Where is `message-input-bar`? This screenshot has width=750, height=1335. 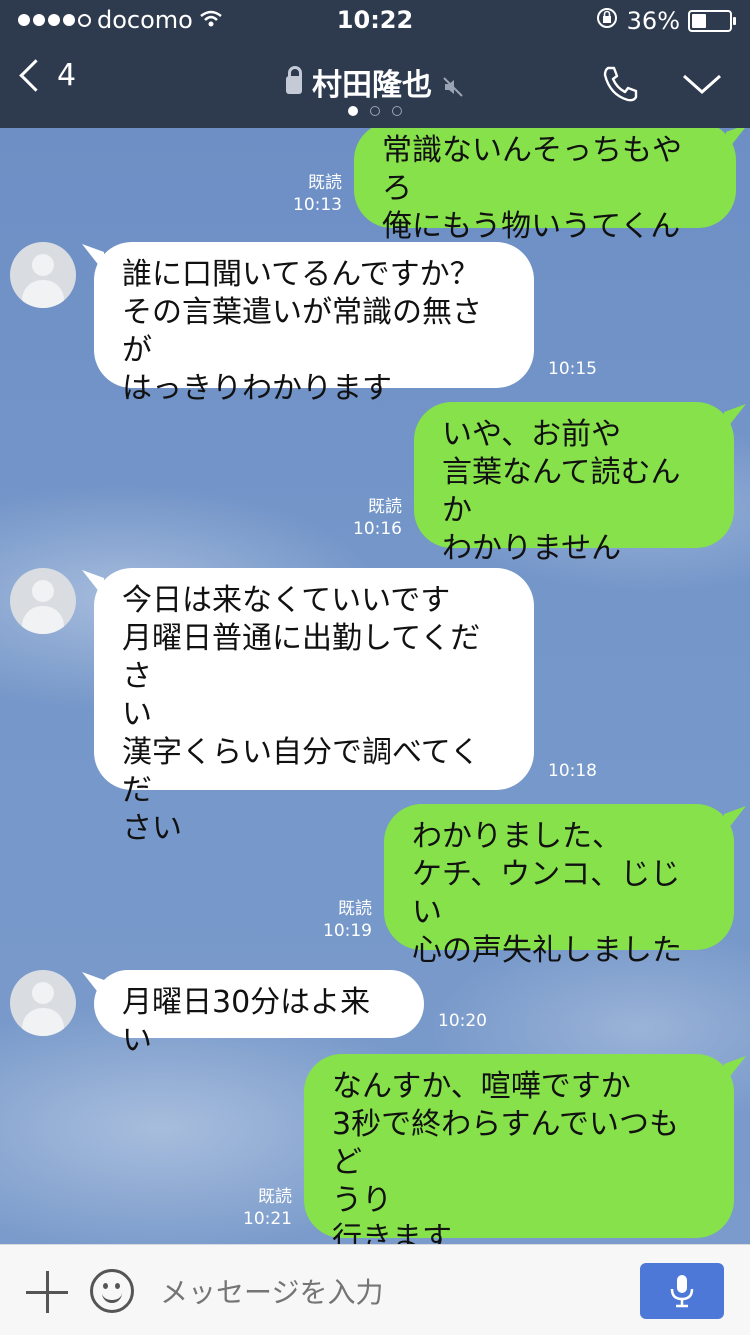
message-input-bar is located at coordinates (375, 1289).